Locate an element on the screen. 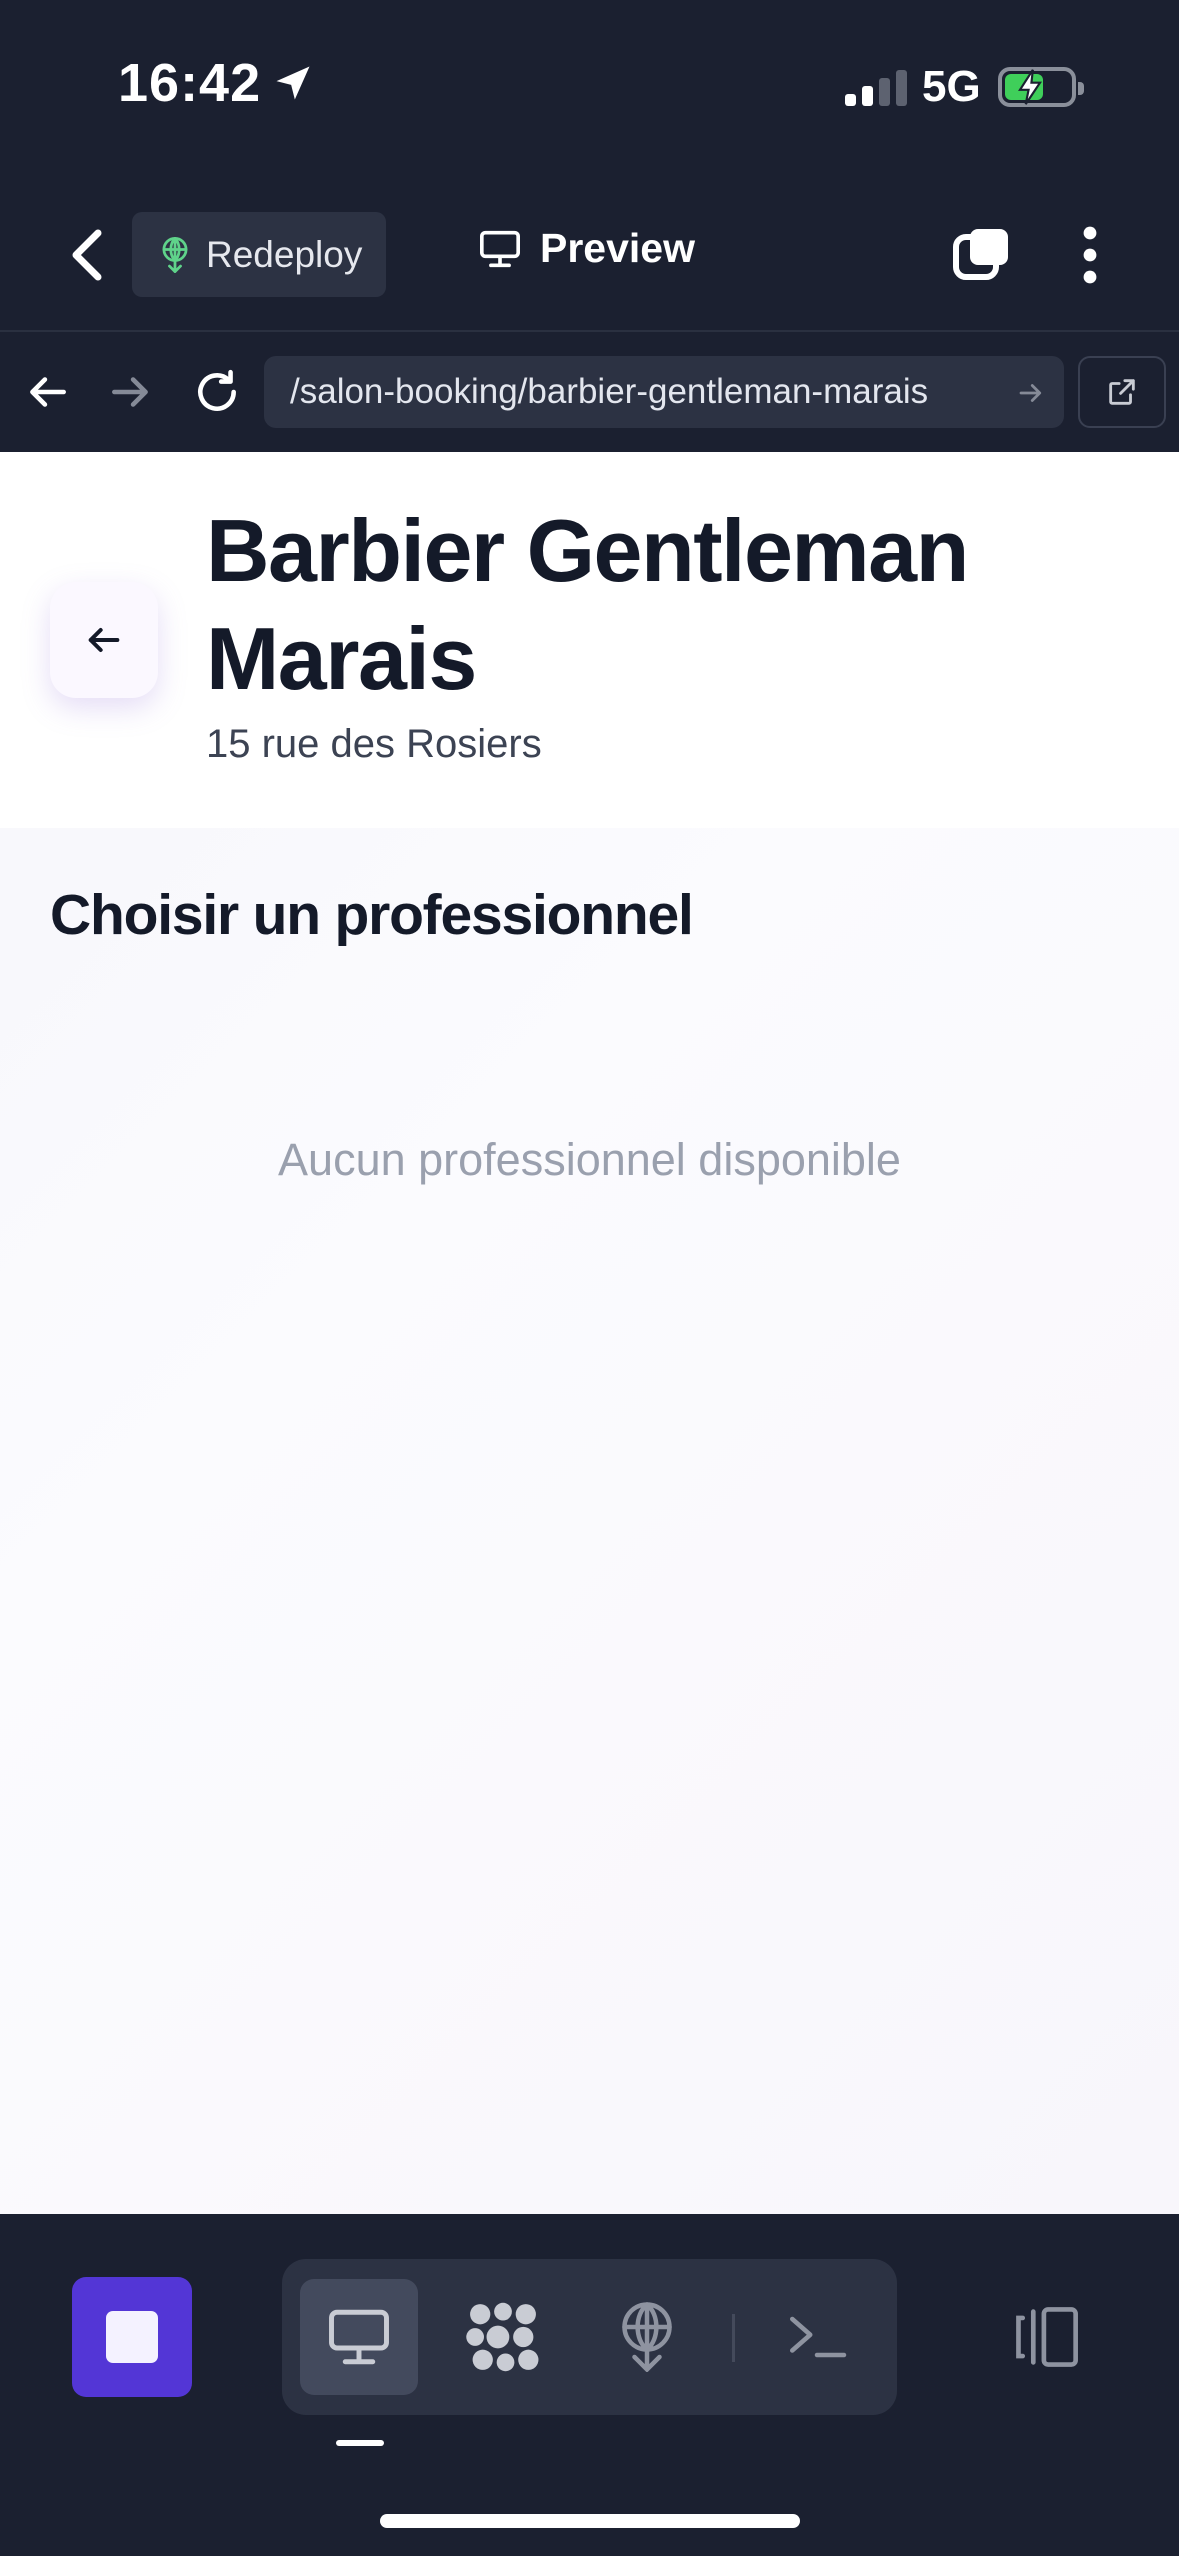 The height and width of the screenshot is (2556, 1179). grid-blobs-icon is located at coordinates (502, 2337).